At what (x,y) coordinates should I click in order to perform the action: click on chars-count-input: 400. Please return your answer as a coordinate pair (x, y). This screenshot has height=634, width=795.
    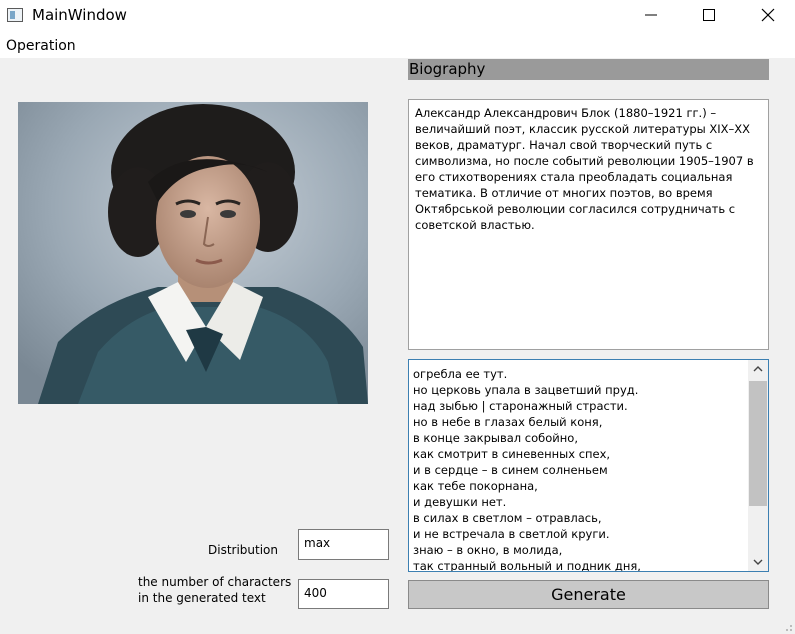
    Looking at the image, I should click on (343, 594).